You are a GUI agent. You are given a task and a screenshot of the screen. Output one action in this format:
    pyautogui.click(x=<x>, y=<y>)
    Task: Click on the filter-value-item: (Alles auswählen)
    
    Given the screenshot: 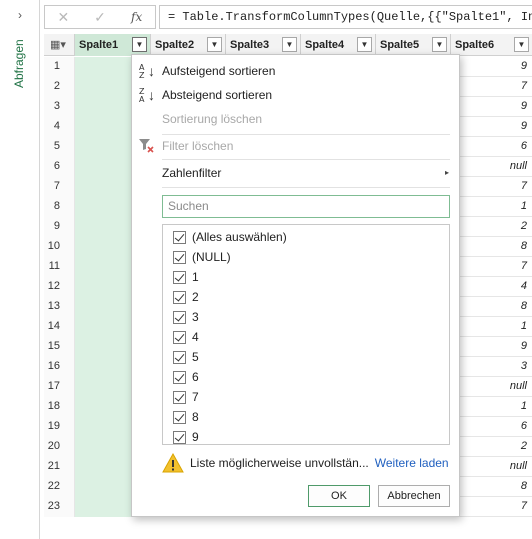 What is the action you would take?
    pyautogui.click(x=306, y=237)
    